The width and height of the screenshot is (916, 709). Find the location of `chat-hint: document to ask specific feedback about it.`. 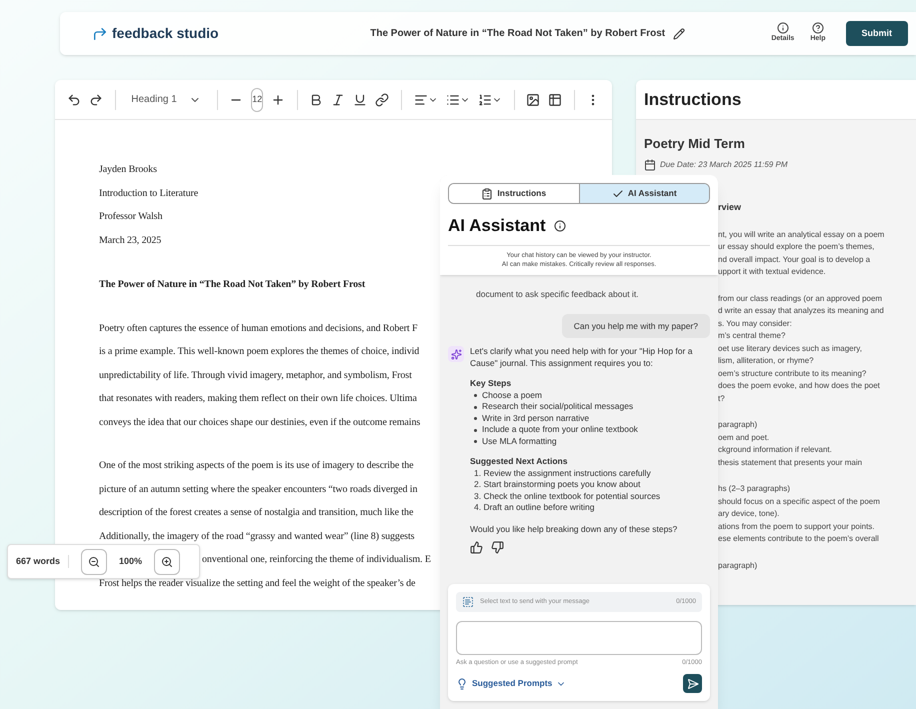

chat-hint: document to ask specific feedback about it. is located at coordinates (557, 293).